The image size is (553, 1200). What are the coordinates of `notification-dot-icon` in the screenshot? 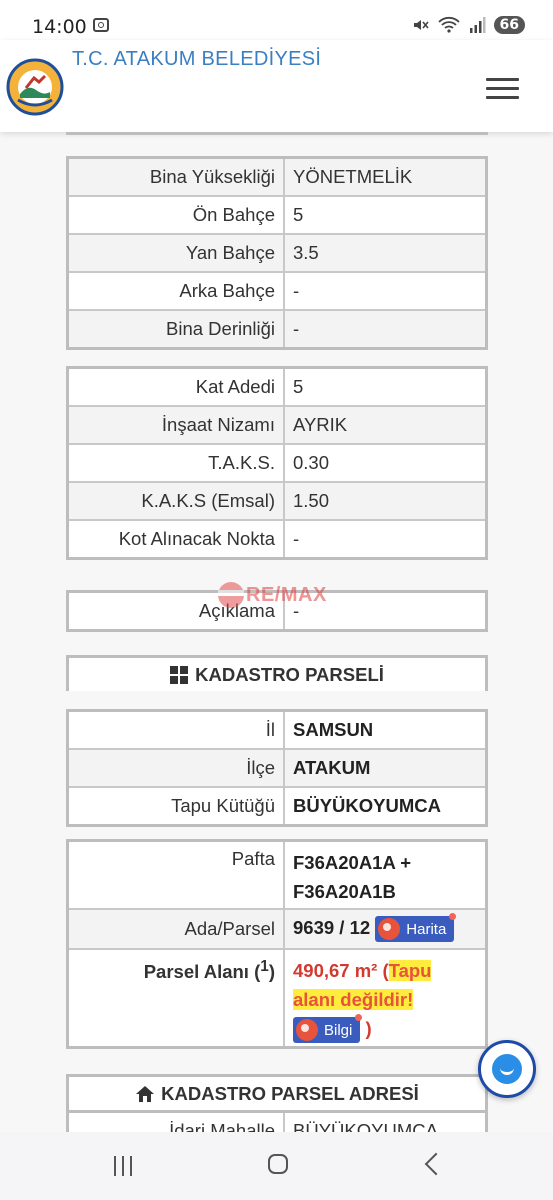 It's located at (453, 916).